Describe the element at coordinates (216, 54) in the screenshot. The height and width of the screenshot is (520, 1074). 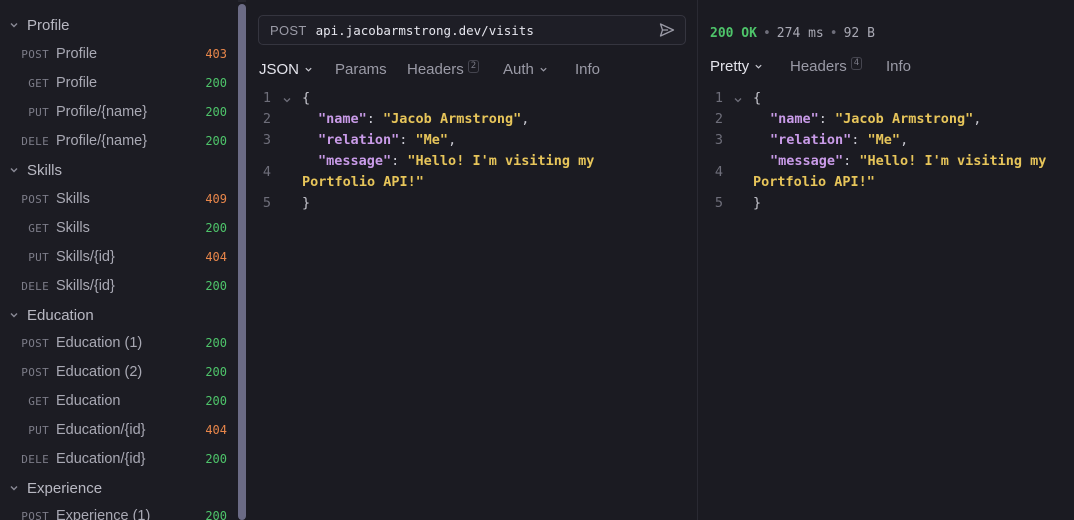
I see `status-code: 403` at that location.